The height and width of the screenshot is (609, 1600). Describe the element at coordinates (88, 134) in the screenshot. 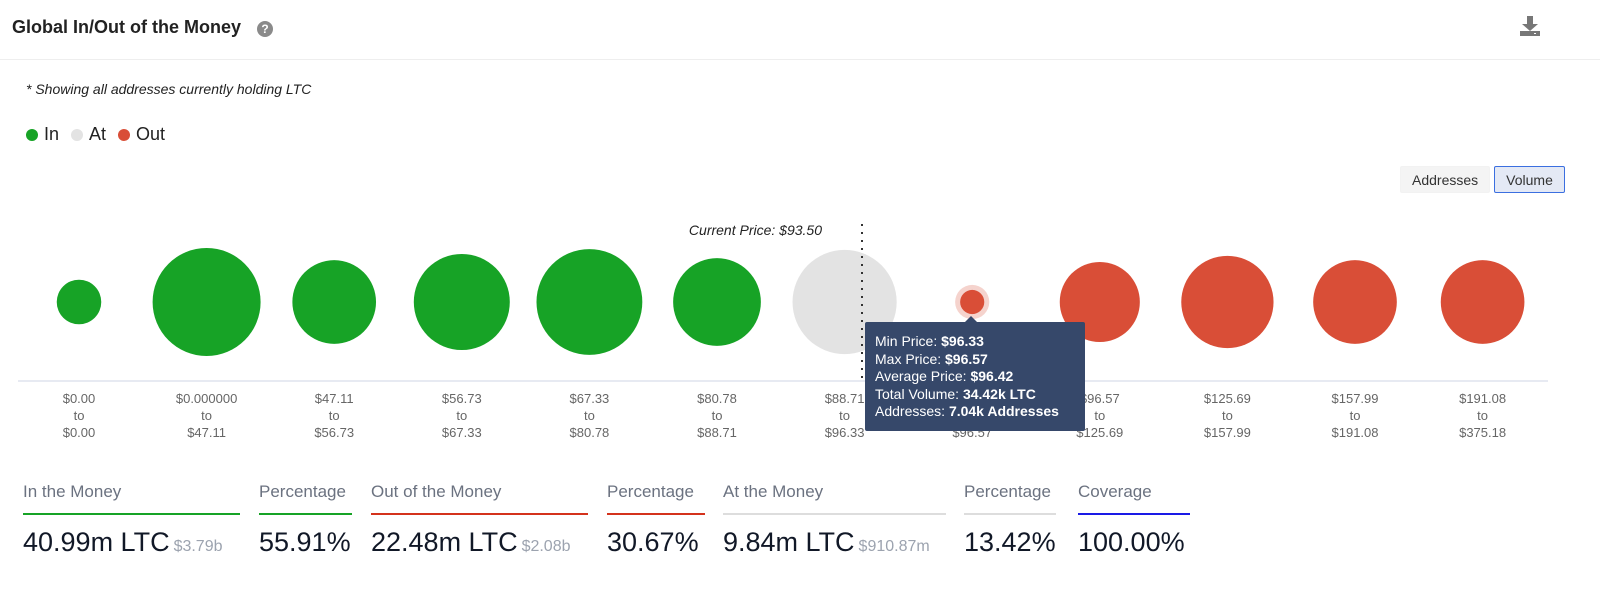

I see `legend-at: At` at that location.